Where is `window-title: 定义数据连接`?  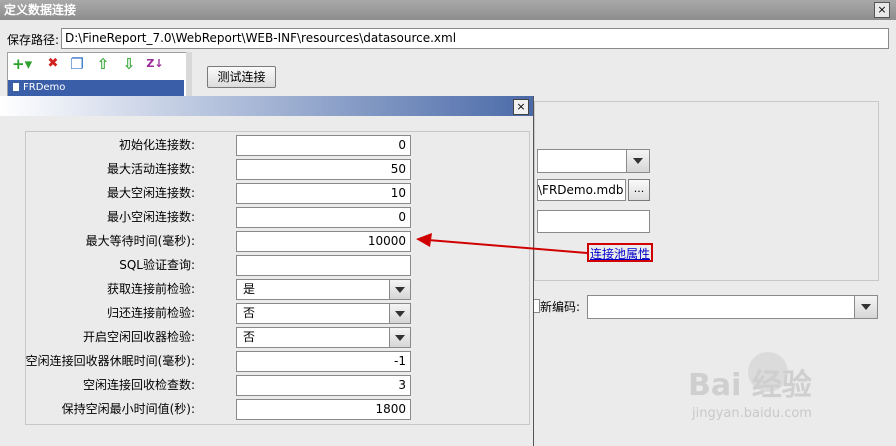 window-title: 定义数据连接 is located at coordinates (448, 10).